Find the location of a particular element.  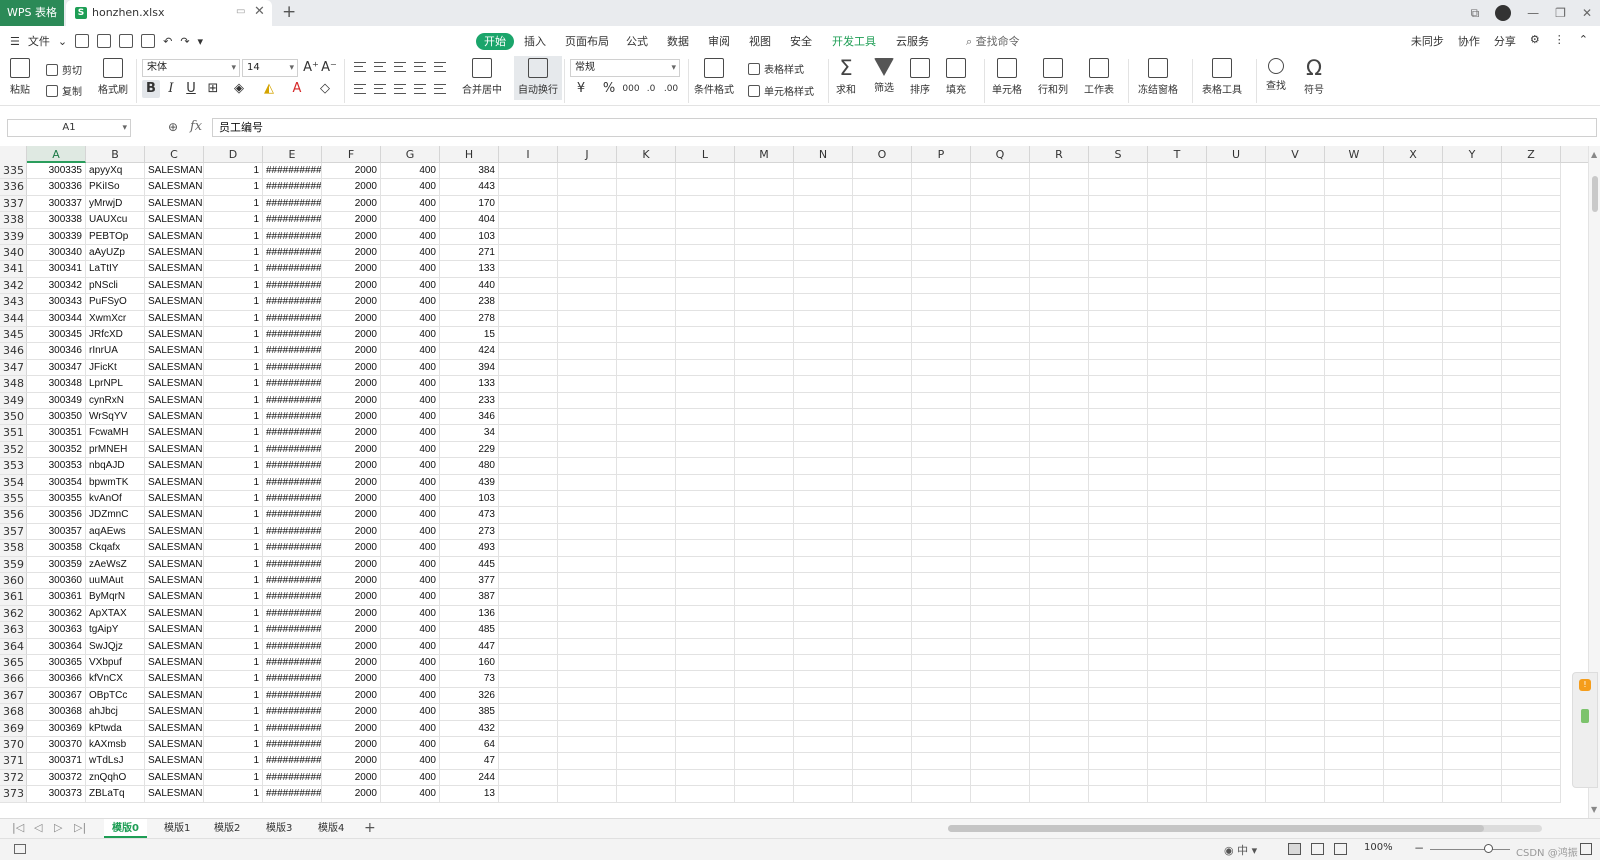

cell-b: UAUXcu is located at coordinates (115, 220).